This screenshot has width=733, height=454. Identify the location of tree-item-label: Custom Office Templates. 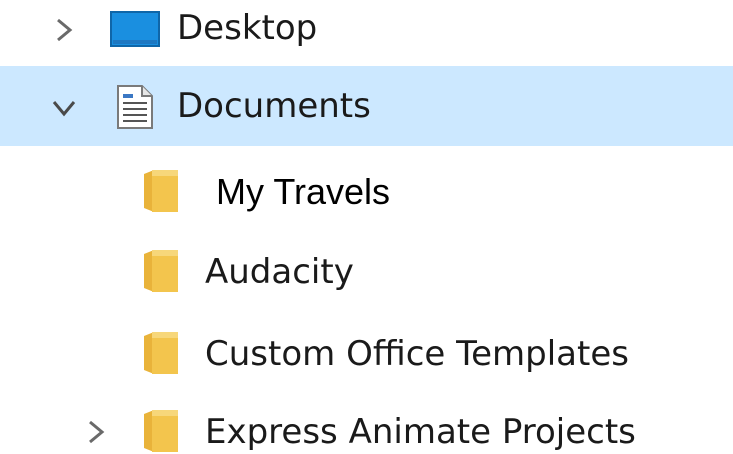
(417, 354).